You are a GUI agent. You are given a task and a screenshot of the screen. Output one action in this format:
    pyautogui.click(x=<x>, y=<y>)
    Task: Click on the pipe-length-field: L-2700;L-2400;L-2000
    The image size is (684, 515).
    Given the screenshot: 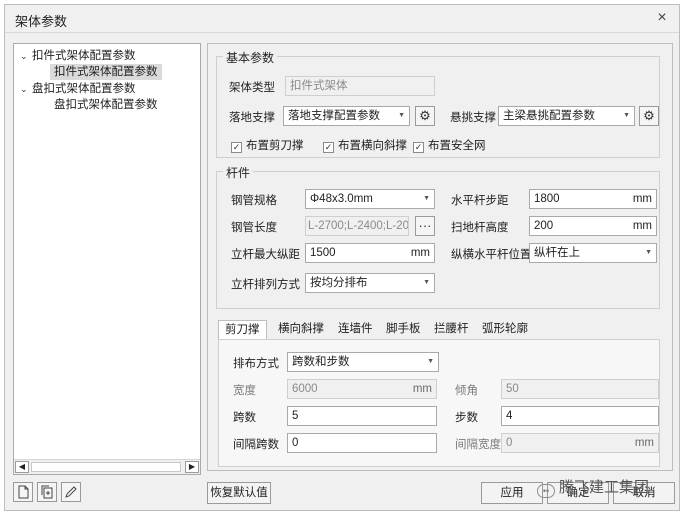 What is the action you would take?
    pyautogui.click(x=357, y=226)
    